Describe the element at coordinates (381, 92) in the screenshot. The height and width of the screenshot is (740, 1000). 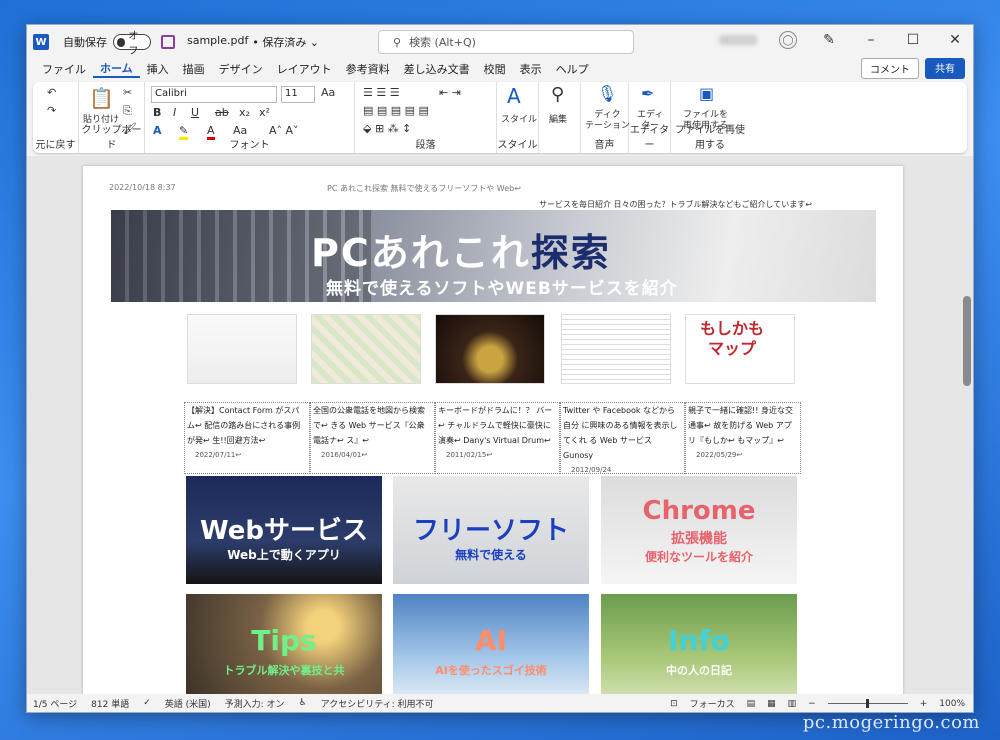
I see `bullets-icon: ☰ ☰ ☰` at that location.